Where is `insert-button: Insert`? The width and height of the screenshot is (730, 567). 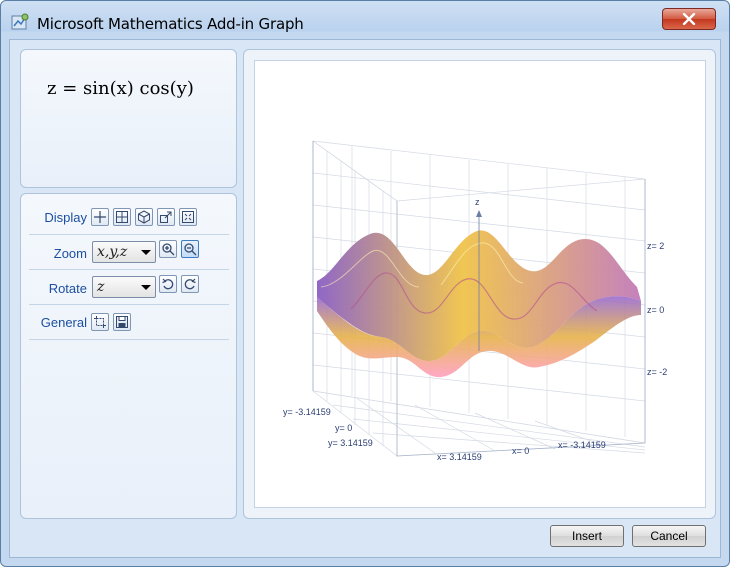 insert-button: Insert is located at coordinates (587, 536).